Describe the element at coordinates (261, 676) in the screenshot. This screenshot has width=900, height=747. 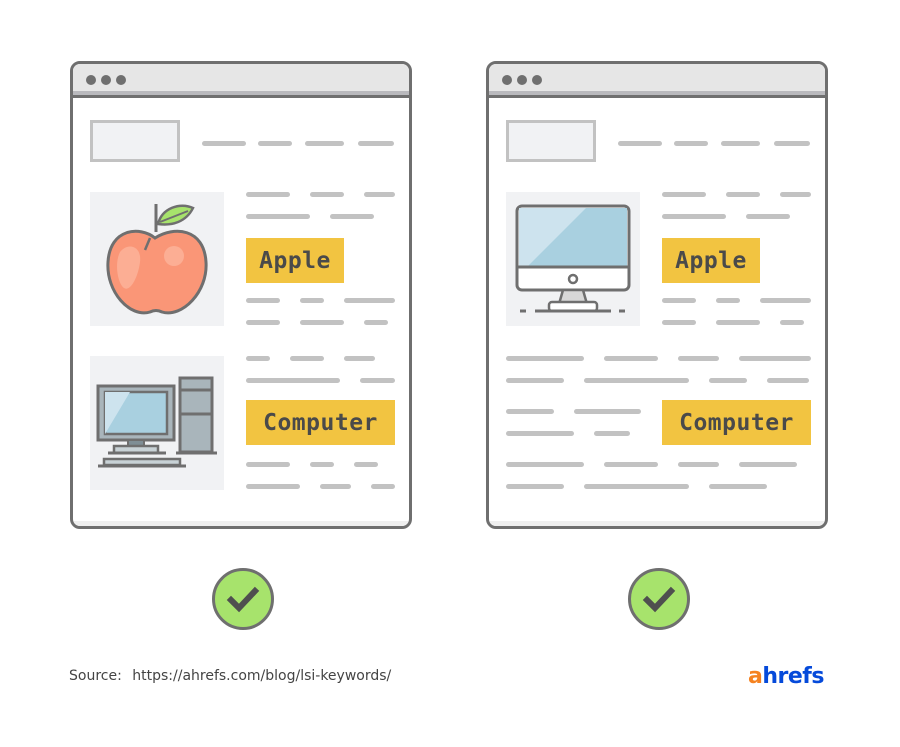
I see `source-link: https://ahrefs.com/blog/lsi-keywords/` at that location.